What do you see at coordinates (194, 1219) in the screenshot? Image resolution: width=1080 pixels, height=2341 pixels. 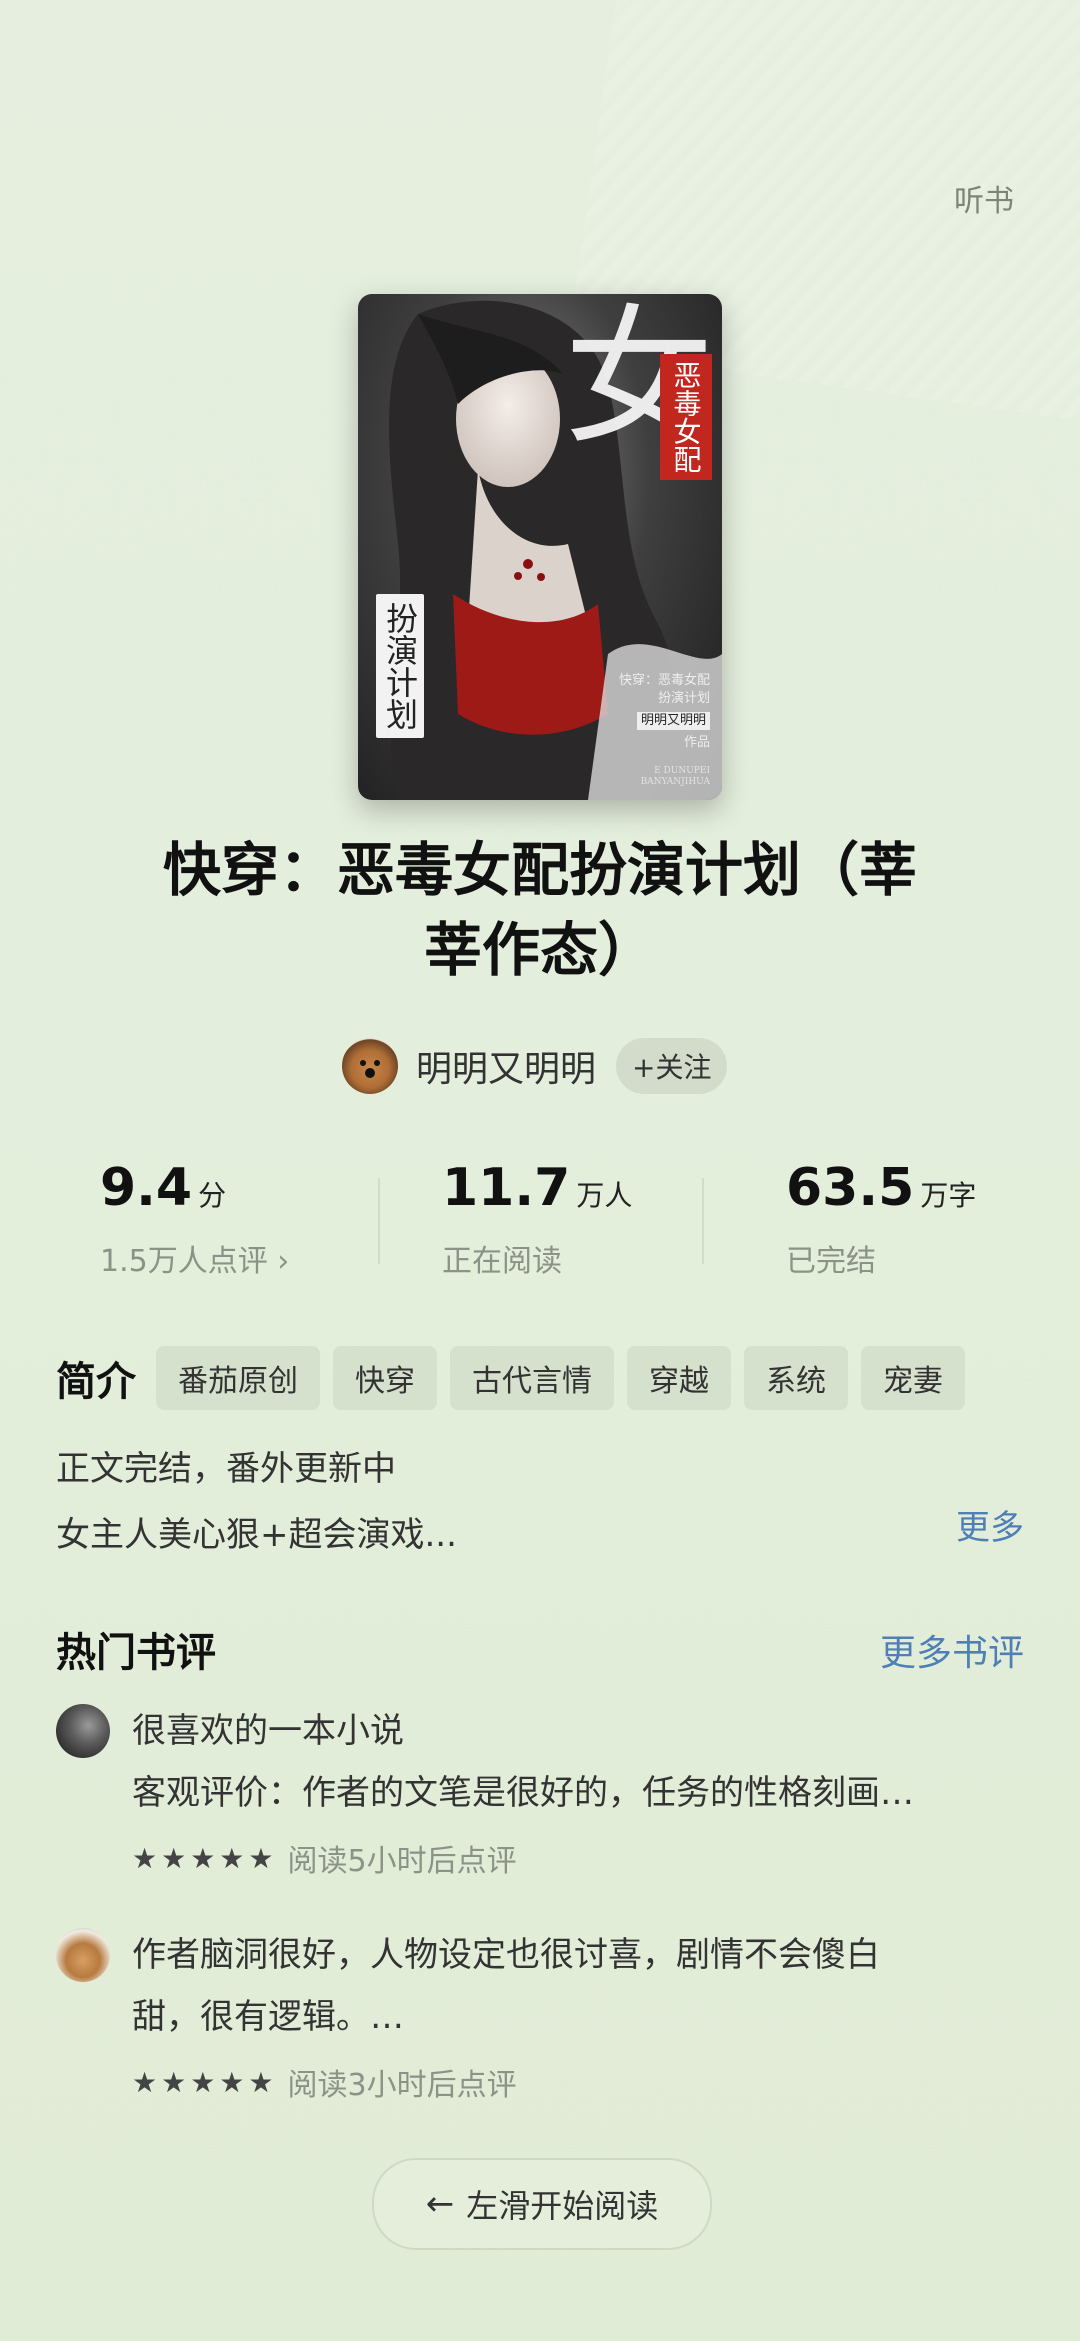 I see `stat-rating: 9.4 分 1.5万人点评 ›` at bounding box center [194, 1219].